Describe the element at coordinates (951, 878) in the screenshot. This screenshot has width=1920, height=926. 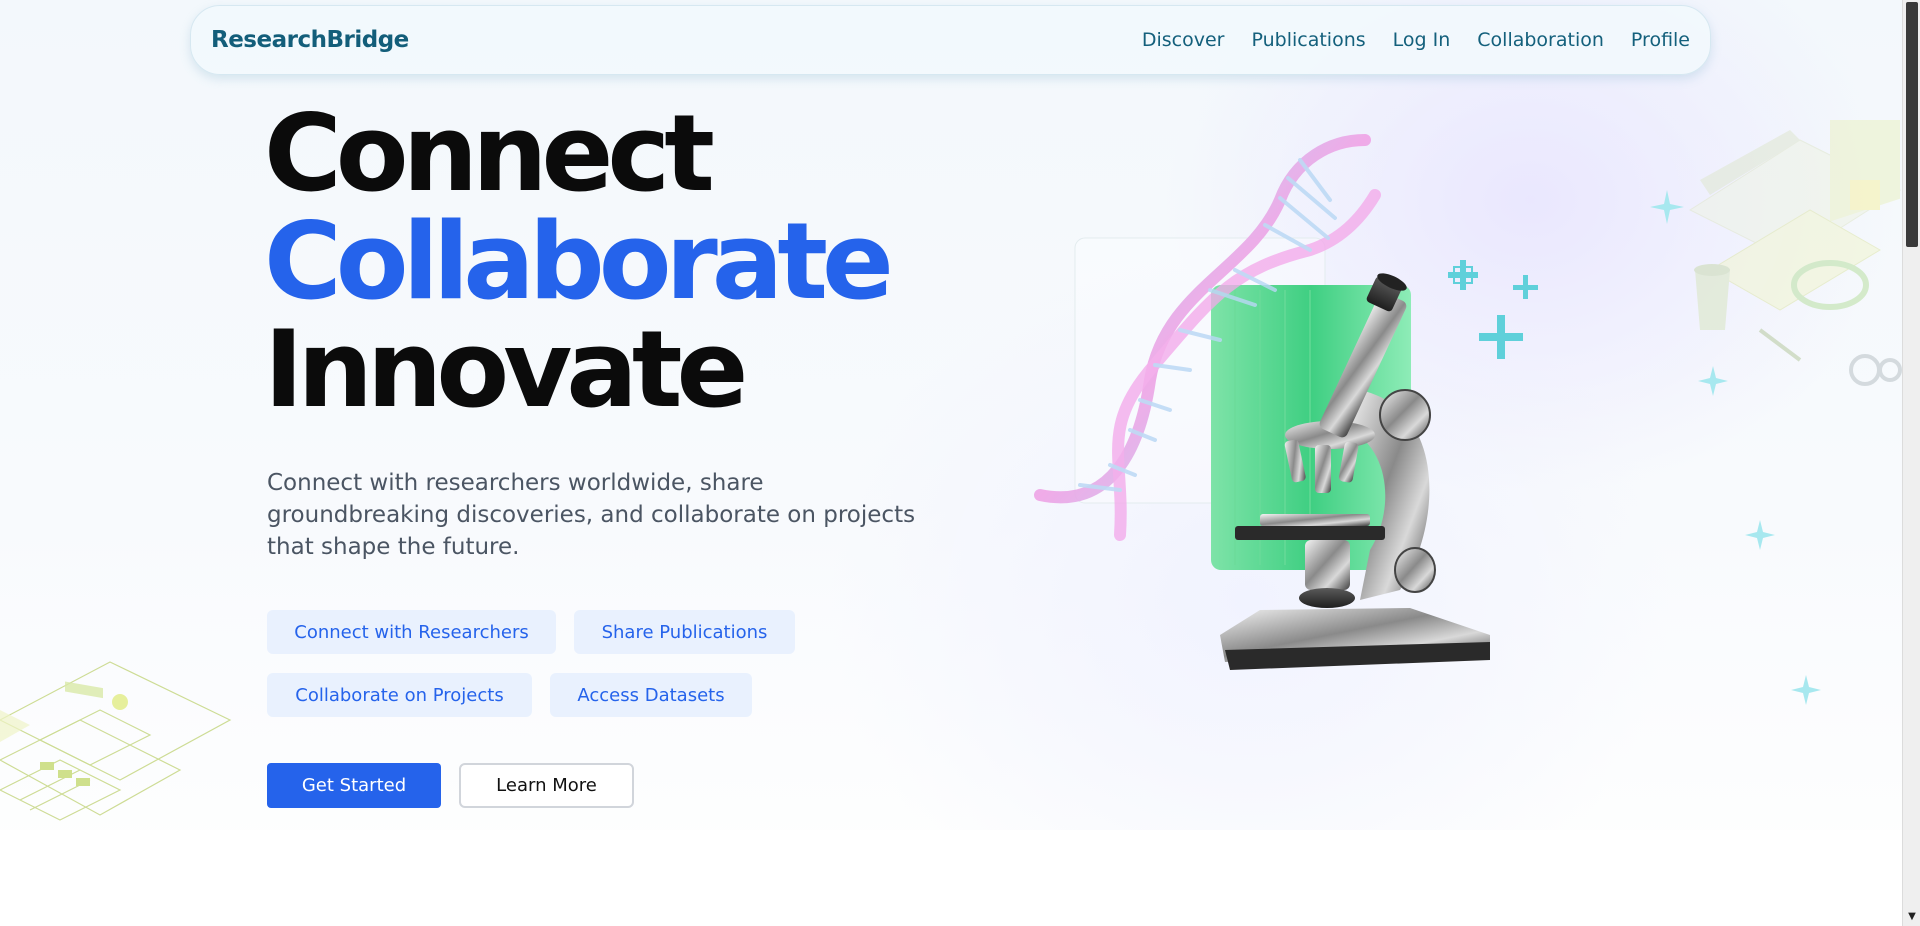
I see `section-divider` at that location.